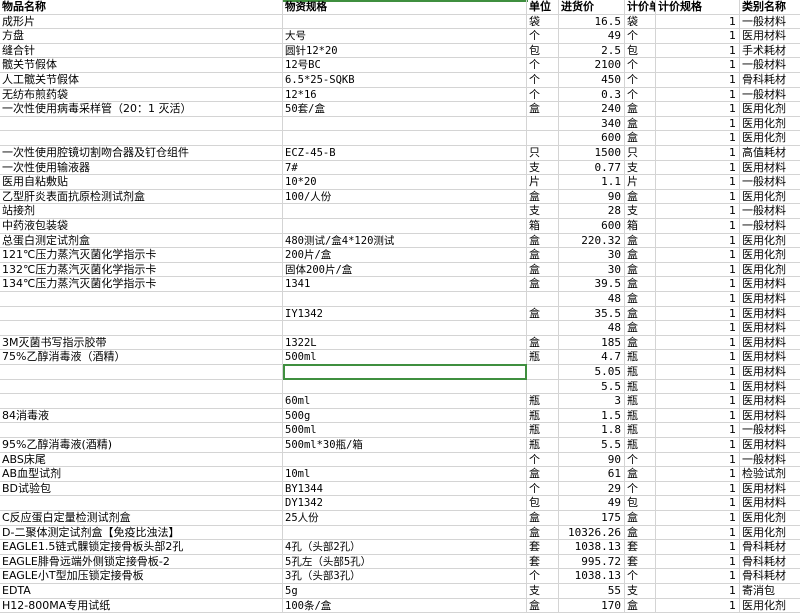  What do you see at coordinates (141, 357) in the screenshot?
I see `cell-name: 75%乙醇消毒液（酒精）` at bounding box center [141, 357].